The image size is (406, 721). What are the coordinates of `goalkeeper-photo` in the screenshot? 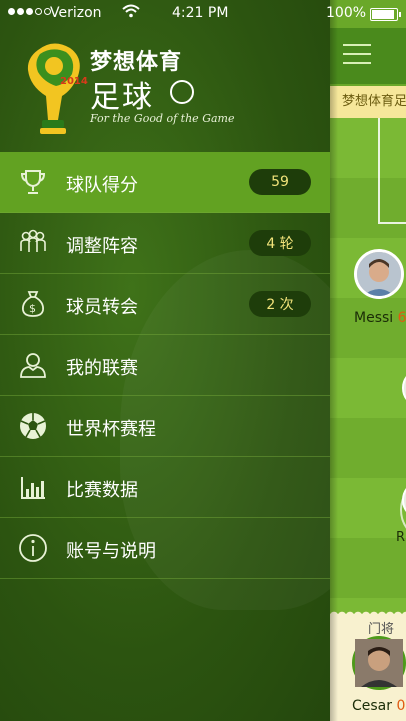 It's located at (379, 663).